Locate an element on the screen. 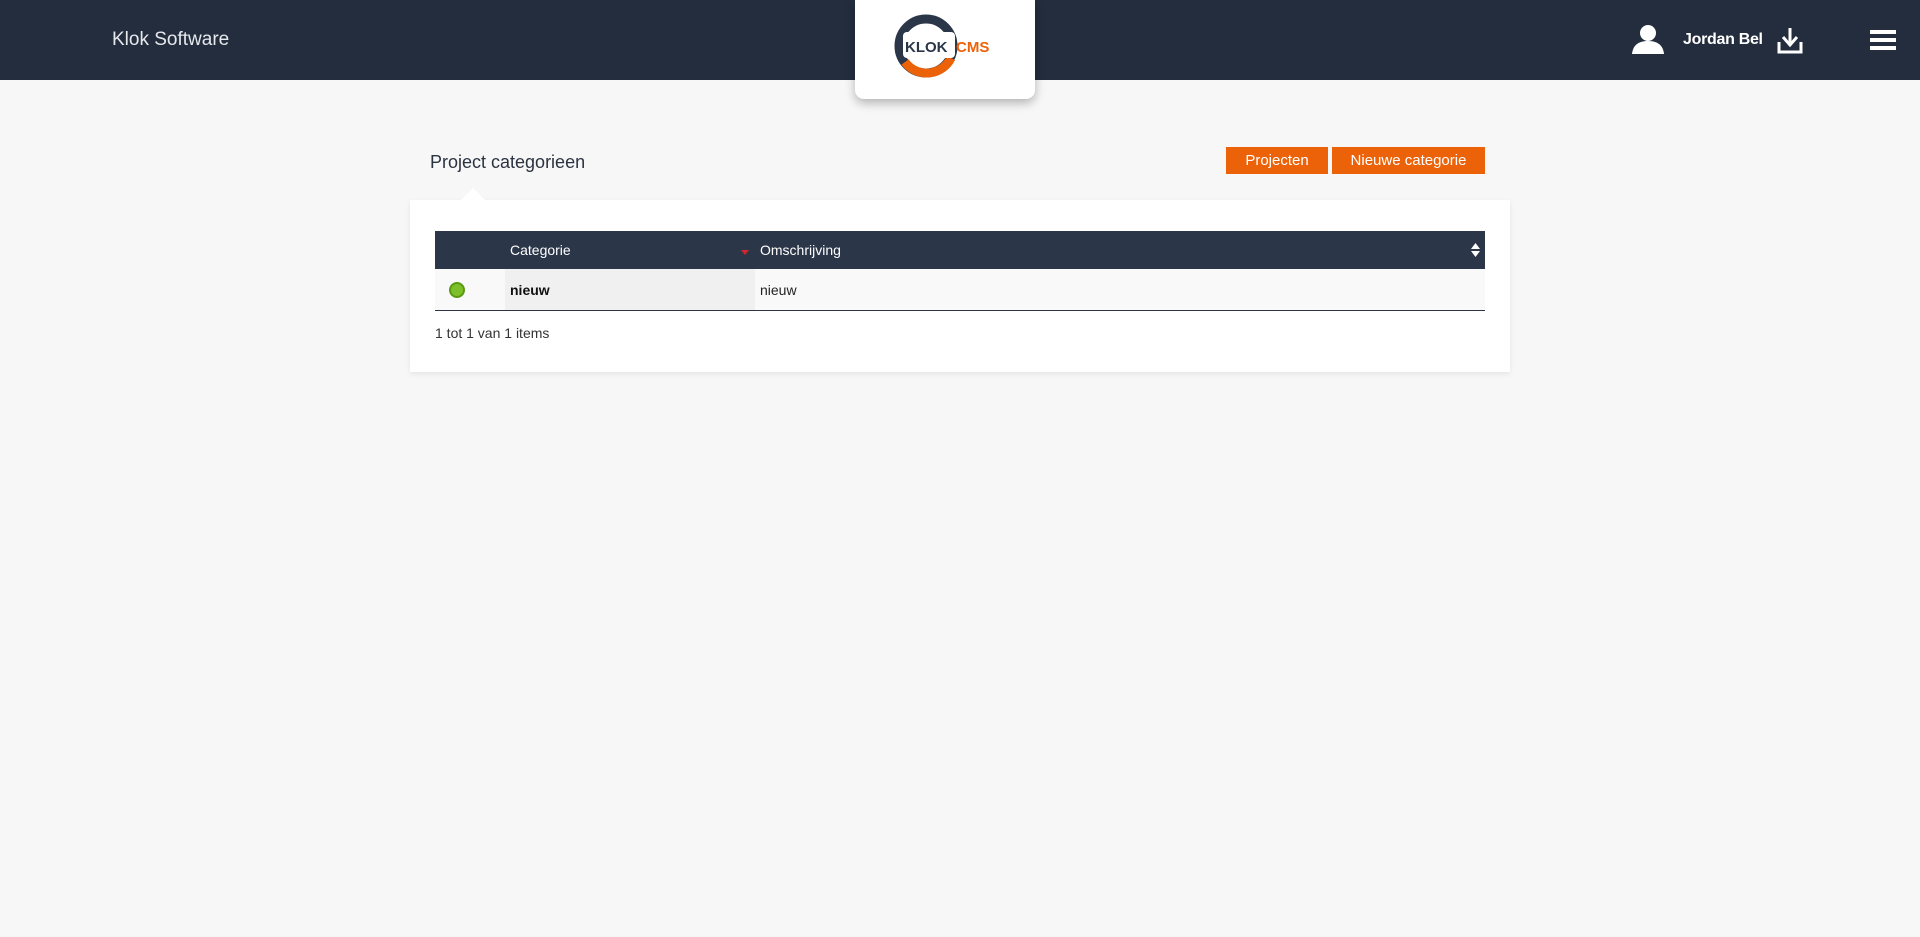 The height and width of the screenshot is (937, 1920). download-icon is located at coordinates (1790, 40).